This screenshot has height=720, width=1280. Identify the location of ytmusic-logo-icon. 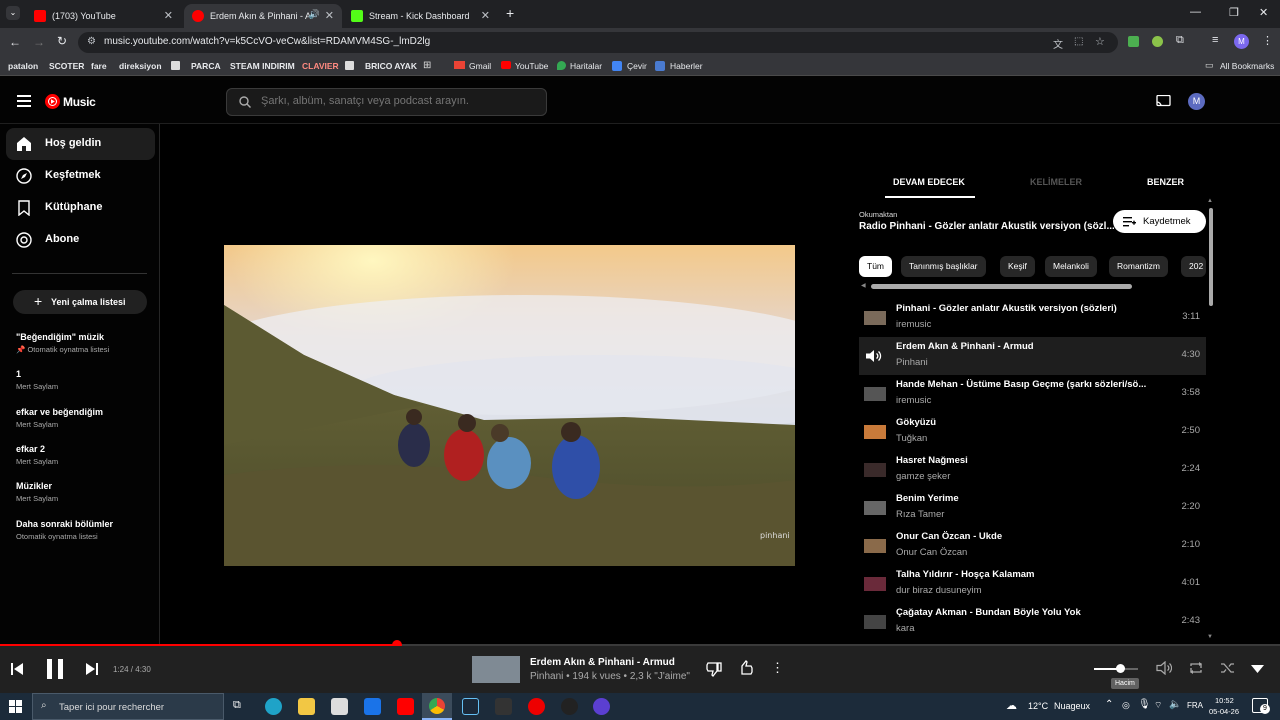
(52, 101).